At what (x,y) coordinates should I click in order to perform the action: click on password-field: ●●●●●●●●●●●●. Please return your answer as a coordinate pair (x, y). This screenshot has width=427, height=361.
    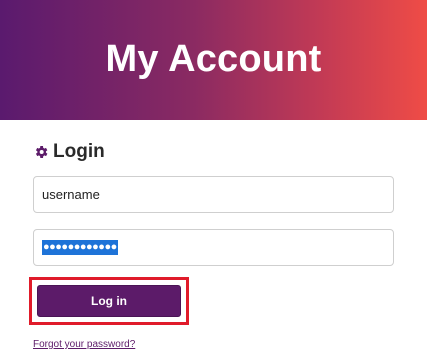
    Looking at the image, I should click on (213, 247).